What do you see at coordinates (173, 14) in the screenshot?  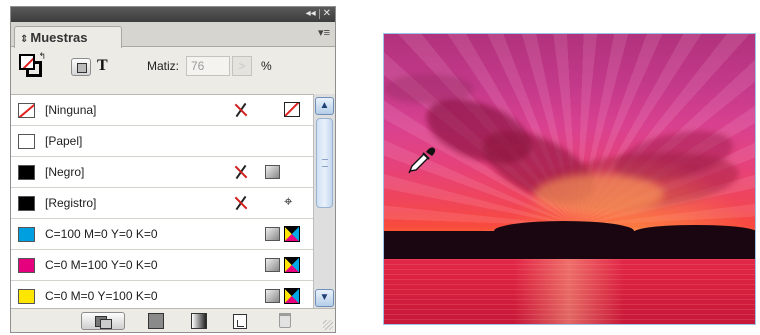 I see `panel-titlebar: ◂◂ ✕` at bounding box center [173, 14].